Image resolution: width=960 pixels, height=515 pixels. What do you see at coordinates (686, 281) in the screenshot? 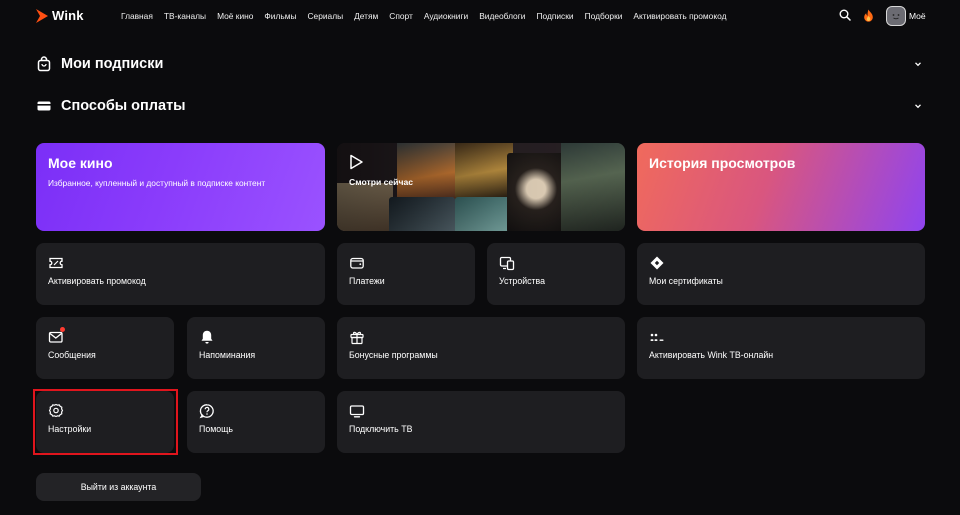
I see `my-certificates-label: Мои сертификаты` at bounding box center [686, 281].